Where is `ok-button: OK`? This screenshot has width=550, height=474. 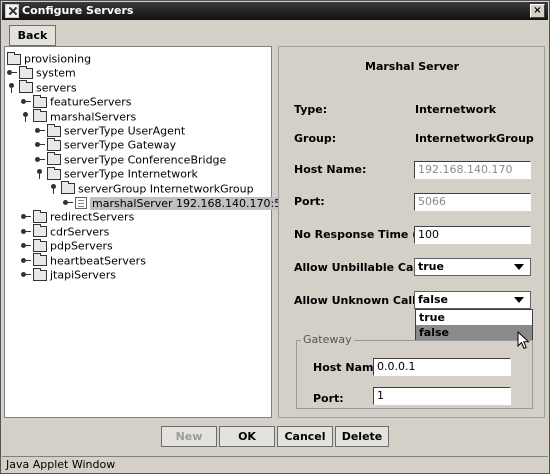
ok-button: OK is located at coordinates (247, 436).